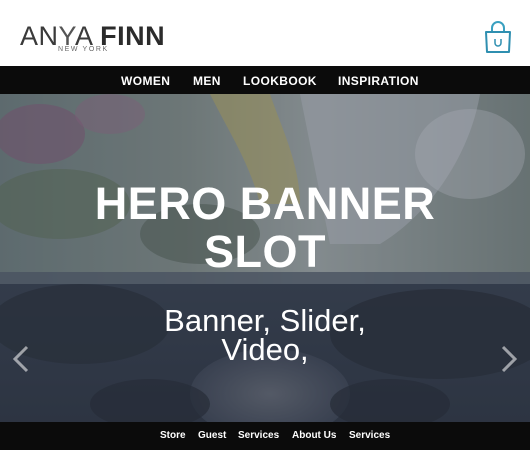  I want to click on hero-subtitle-line2: Video,, so click(265, 349).